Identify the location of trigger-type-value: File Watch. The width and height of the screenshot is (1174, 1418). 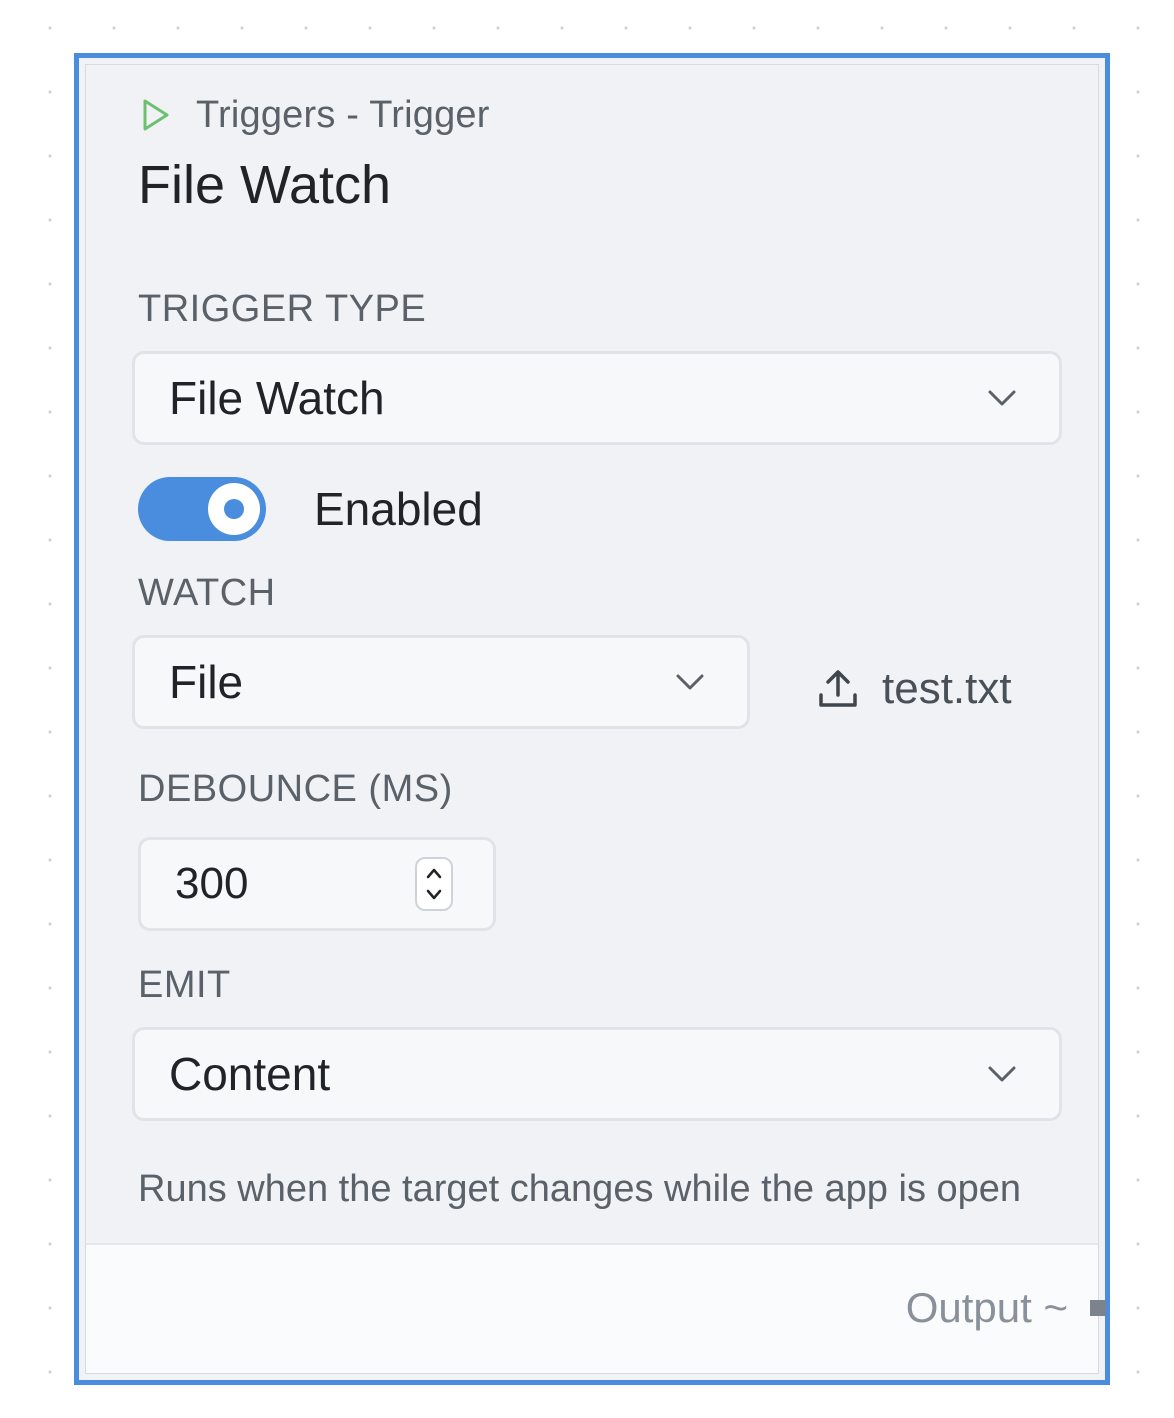
(277, 398).